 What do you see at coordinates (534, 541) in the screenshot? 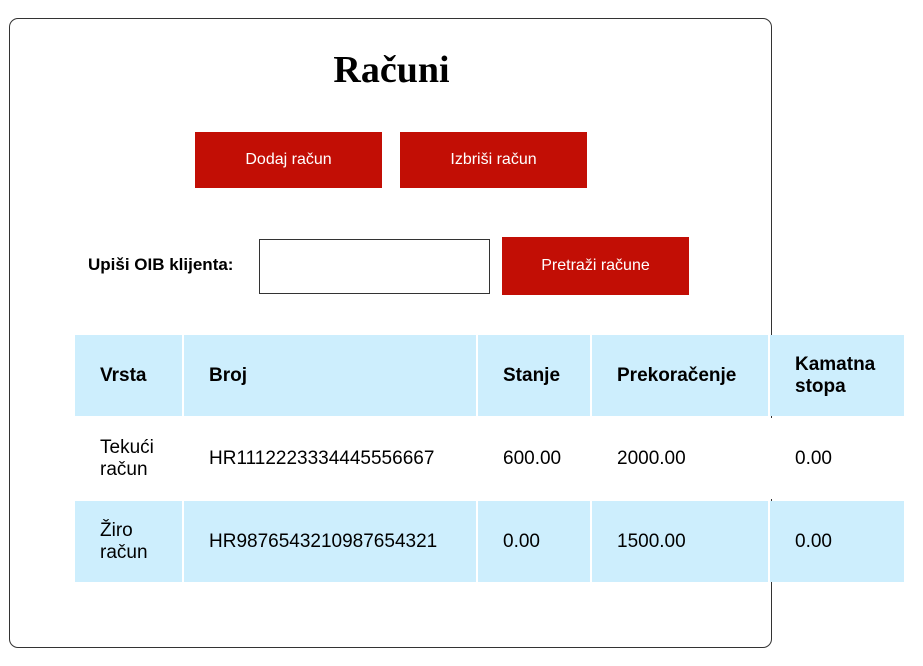
I see `cell-stanje: 0.00` at bounding box center [534, 541].